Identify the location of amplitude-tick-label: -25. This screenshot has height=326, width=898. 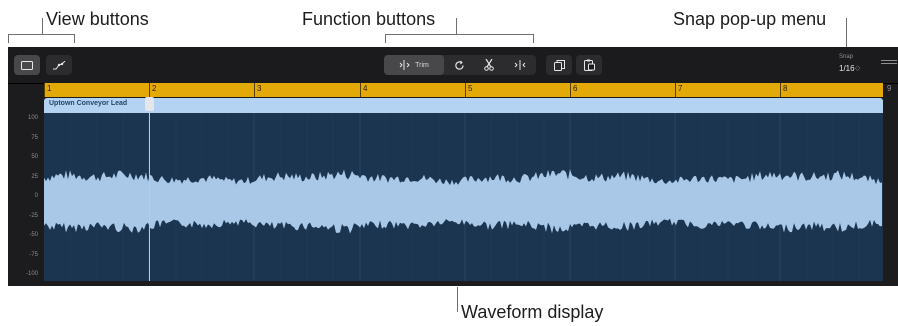
(33, 215).